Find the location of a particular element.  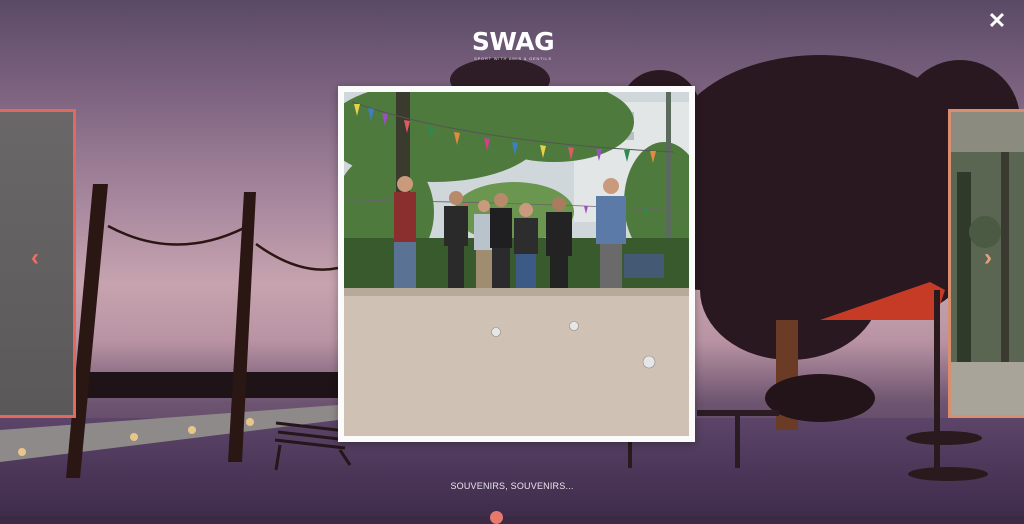

close-icon: ✕ is located at coordinates (997, 21).